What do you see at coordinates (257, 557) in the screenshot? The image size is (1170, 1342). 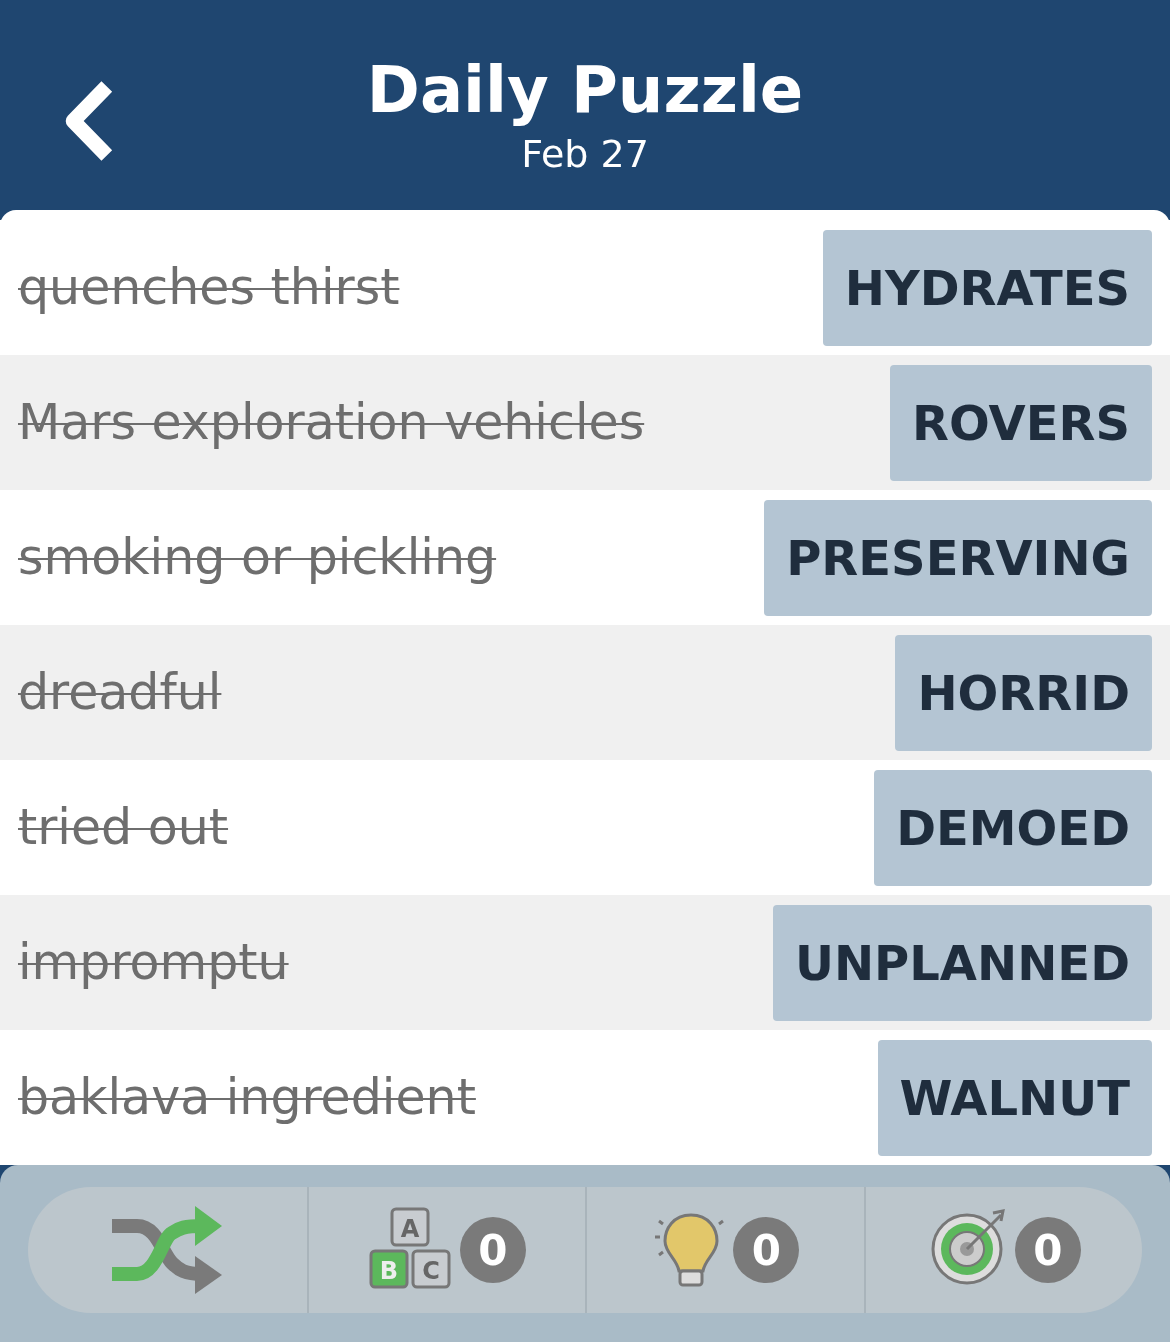 I see `clue-text: smoking or pickling` at bounding box center [257, 557].